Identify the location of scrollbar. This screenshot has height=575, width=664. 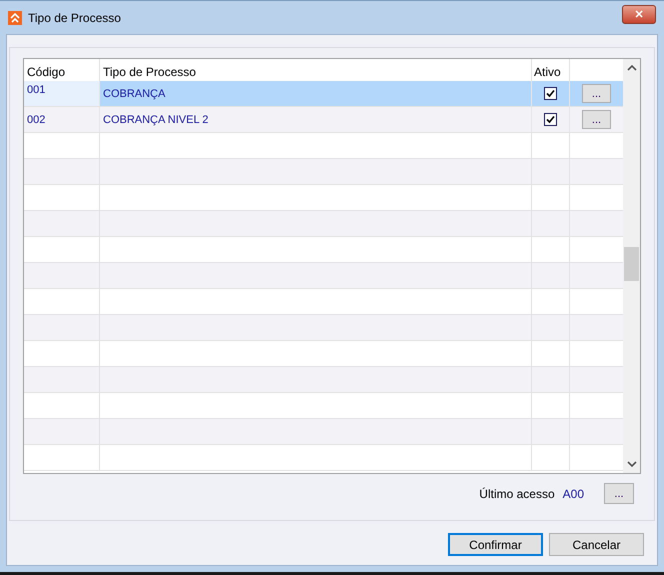
(631, 266).